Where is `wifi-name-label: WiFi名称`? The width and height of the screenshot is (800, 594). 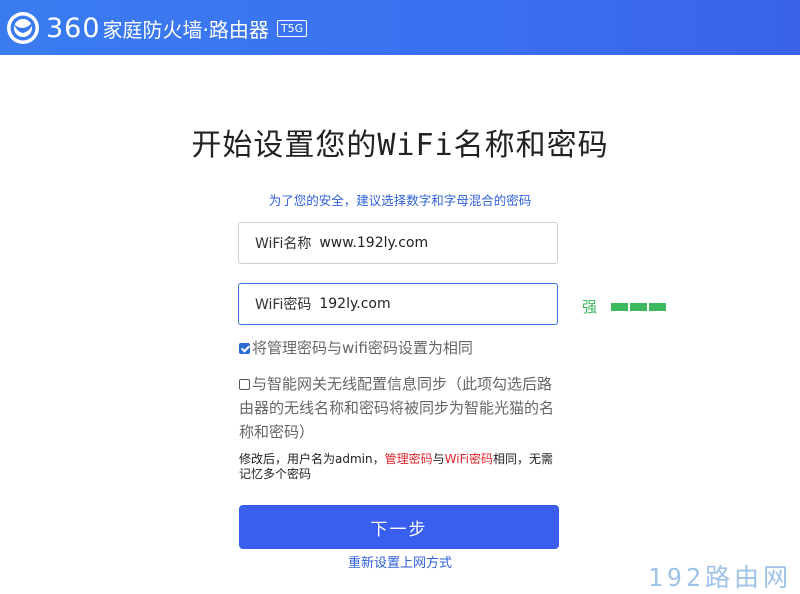
wifi-name-label: WiFi名称 is located at coordinates (283, 244).